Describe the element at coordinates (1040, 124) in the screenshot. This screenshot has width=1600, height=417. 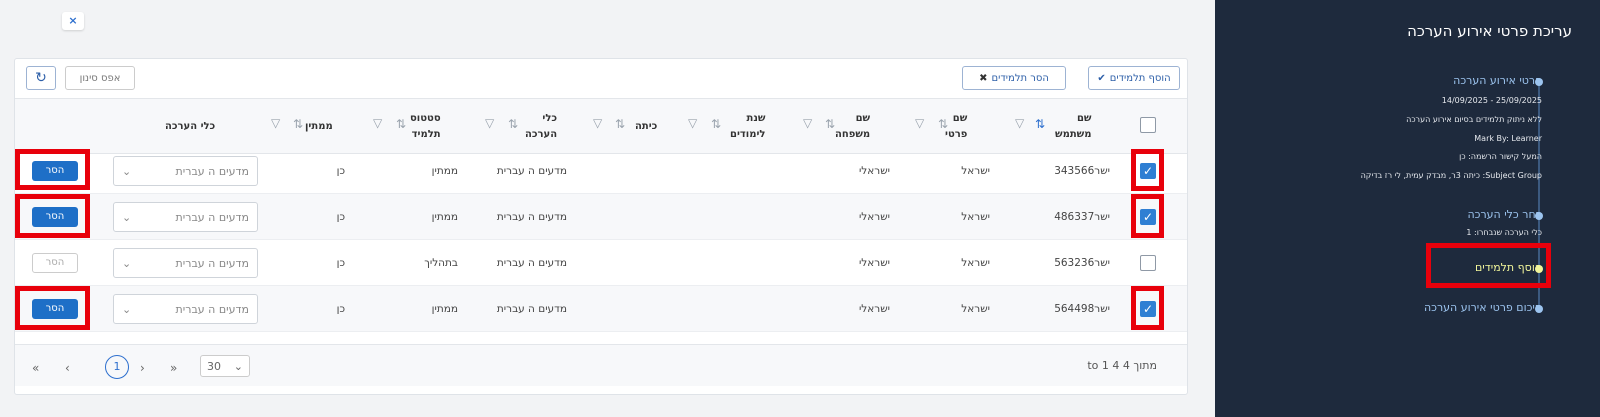
I see `sort-asc-icon: ⇅` at that location.